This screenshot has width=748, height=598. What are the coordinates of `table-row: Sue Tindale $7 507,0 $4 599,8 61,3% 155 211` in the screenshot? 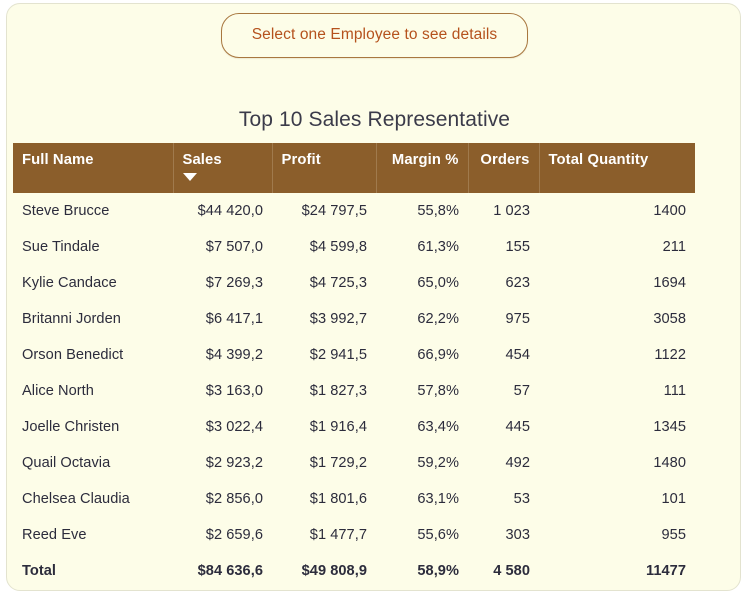 It's located at (354, 247).